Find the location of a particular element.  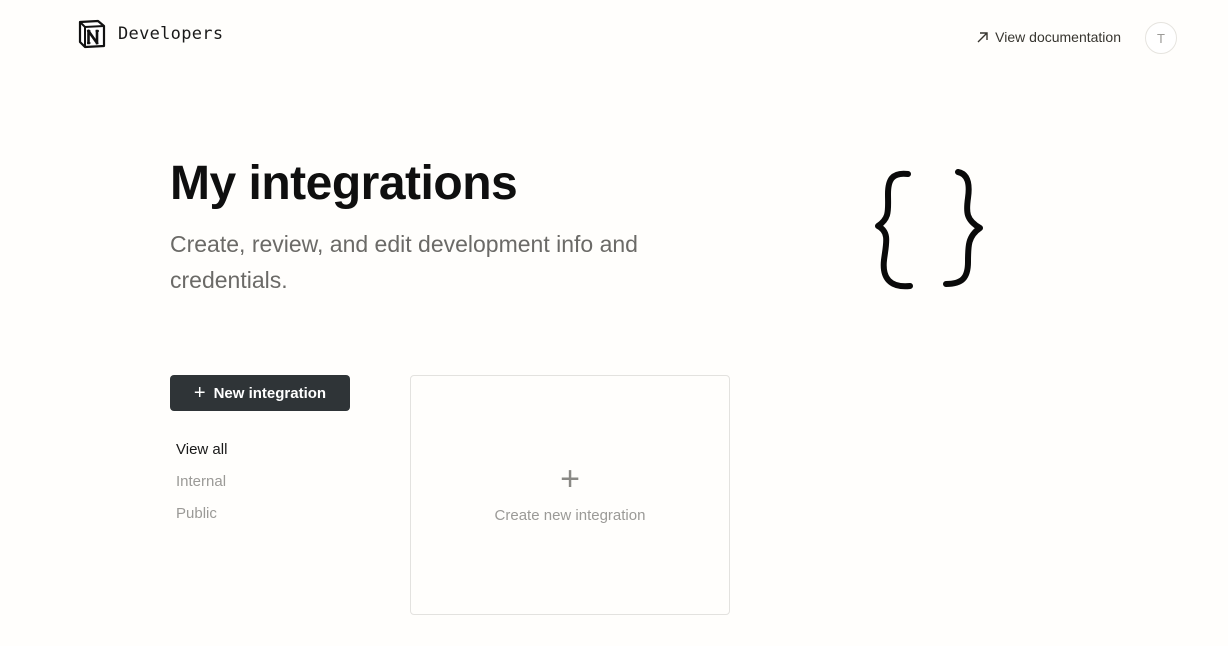

brand-name: Developers is located at coordinates (171, 34).